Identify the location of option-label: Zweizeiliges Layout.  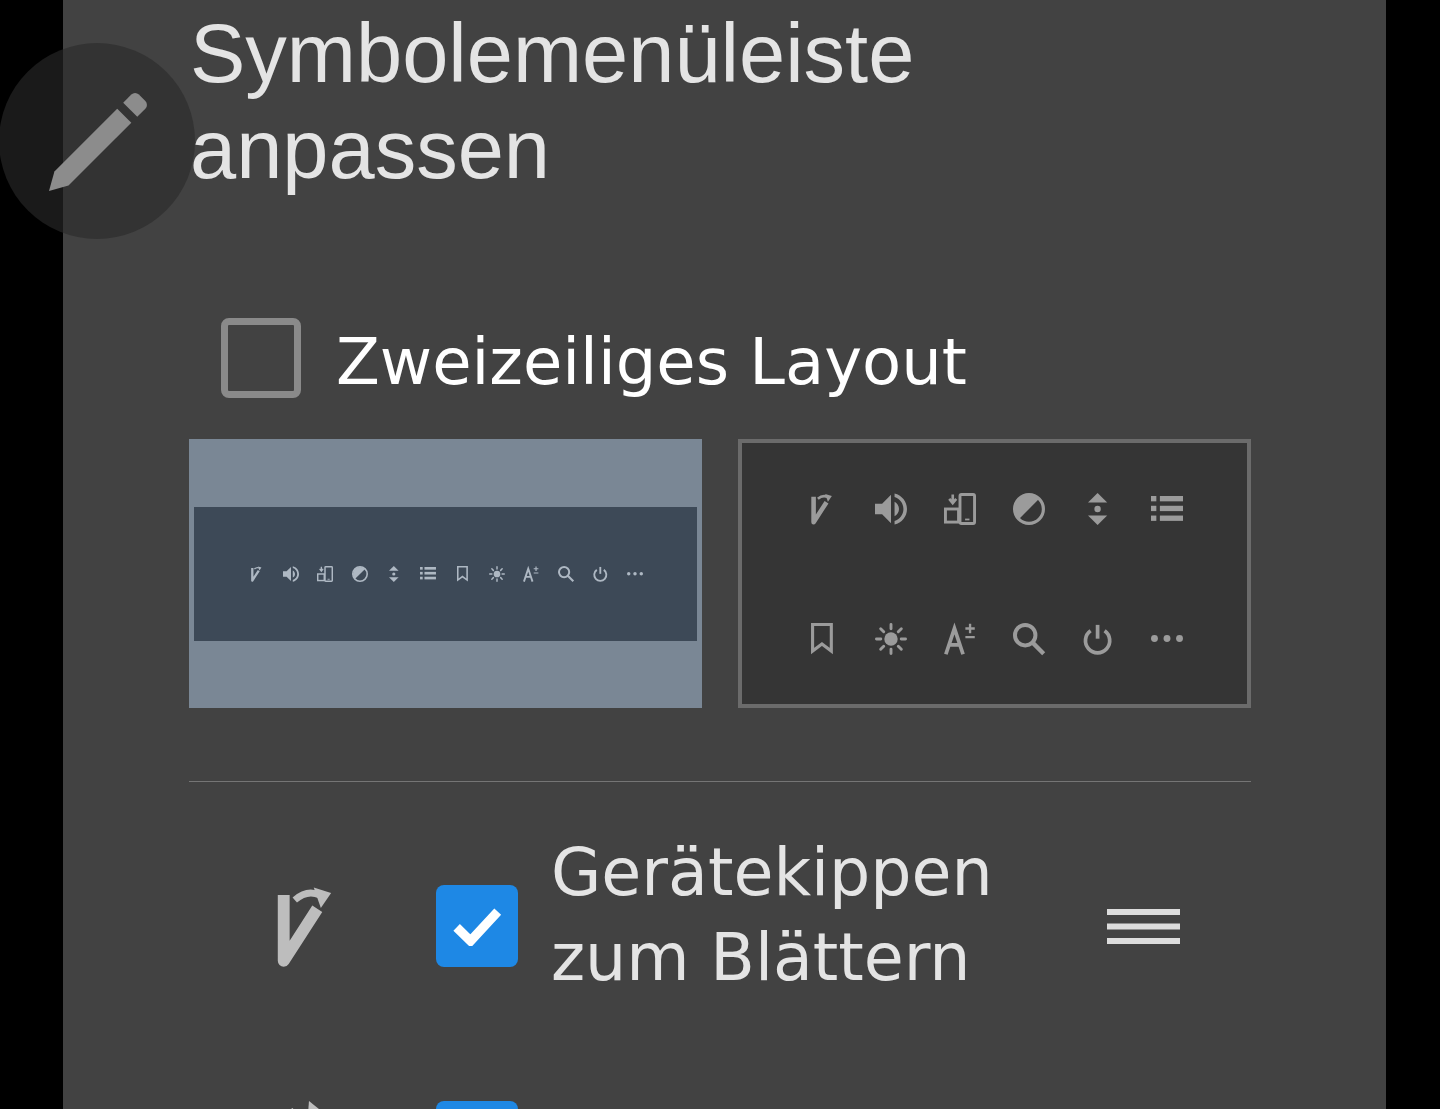
(651, 362).